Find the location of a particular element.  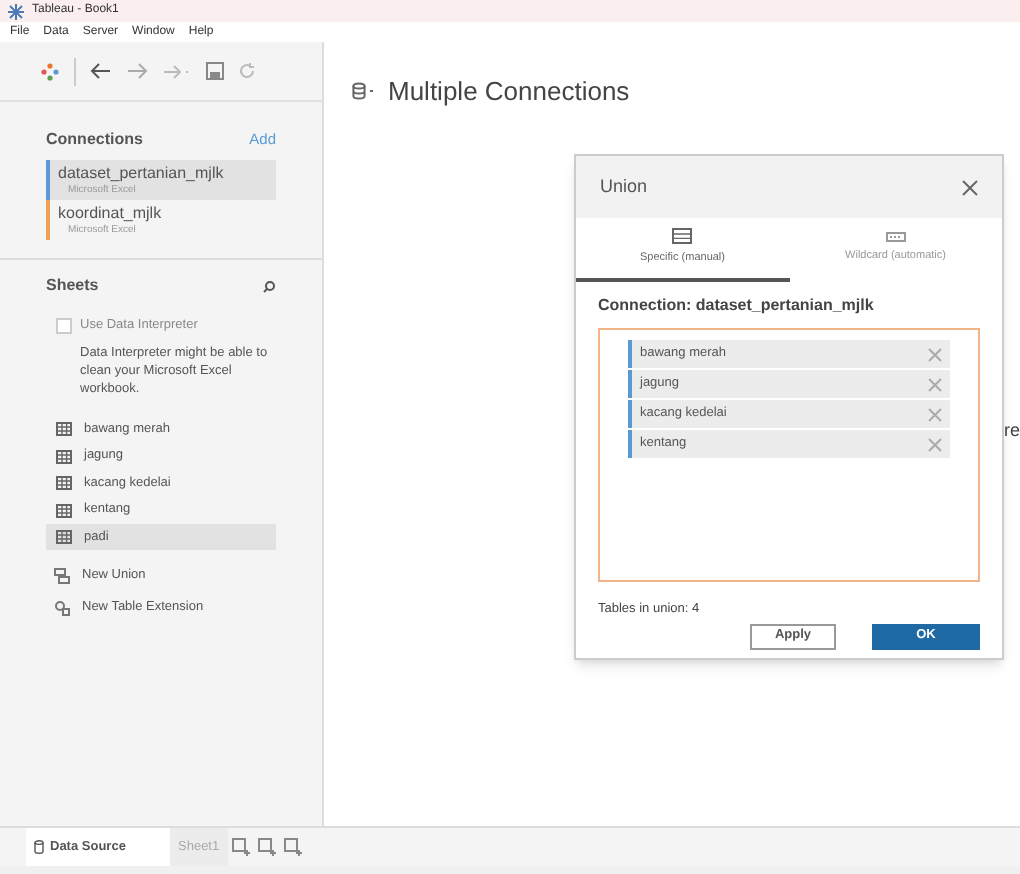

logo-icon is located at coordinates (50, 71).